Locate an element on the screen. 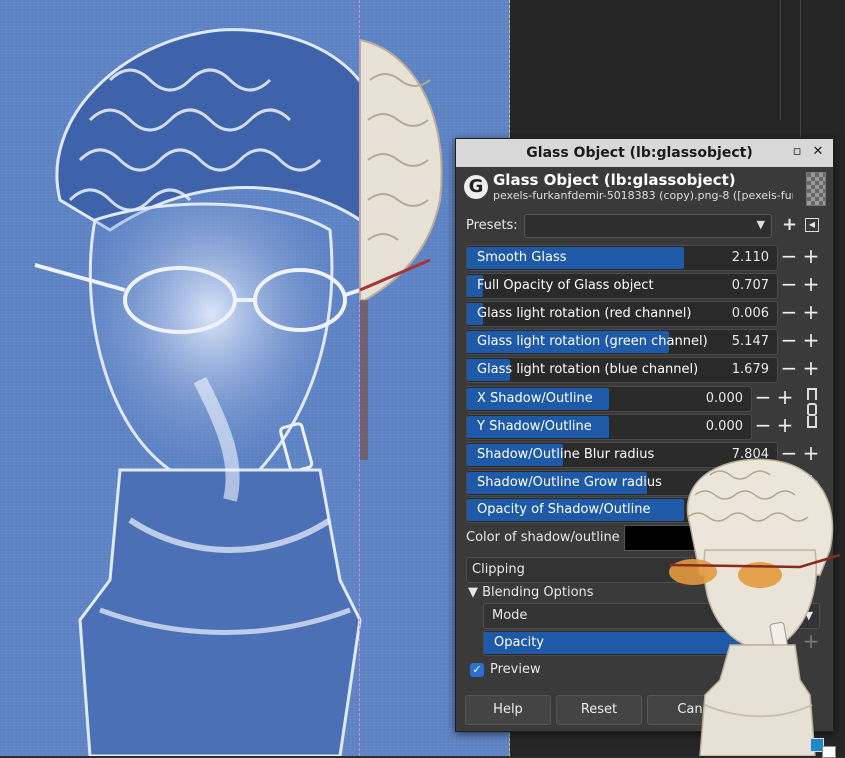 The width and height of the screenshot is (845, 758). opacity-label: Opacity is located at coordinates (519, 642).